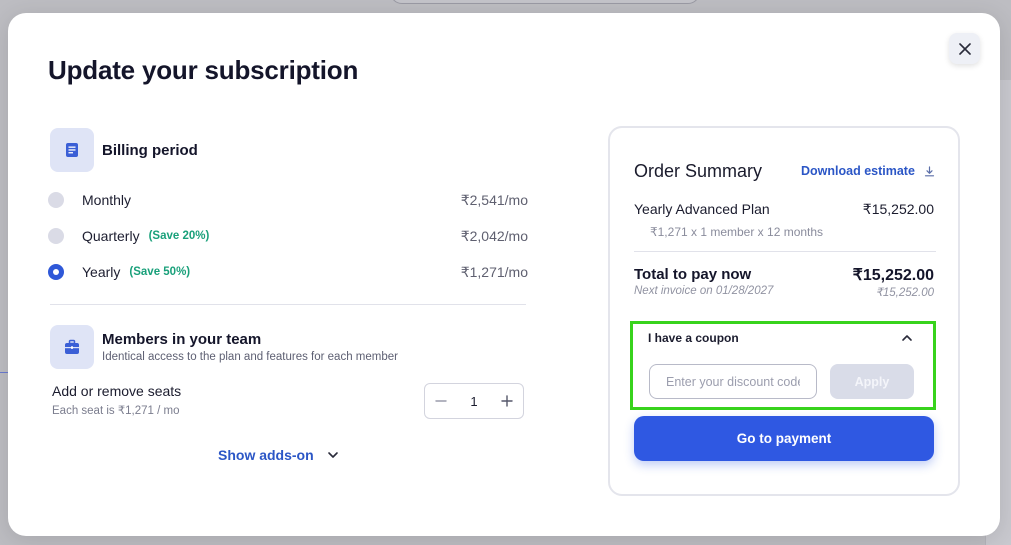 Image resolution: width=1011 pixels, height=545 pixels. Describe the element at coordinates (702, 209) in the screenshot. I see `plan-name: Yearly Advanced Plan` at that location.